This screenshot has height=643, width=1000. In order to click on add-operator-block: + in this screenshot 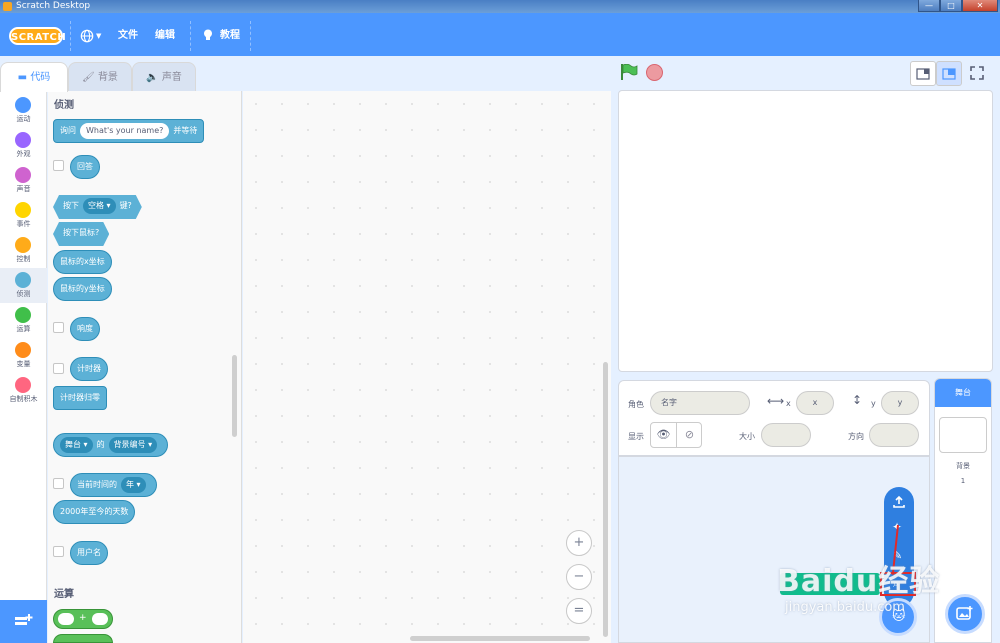, I will do `click(83, 619)`.